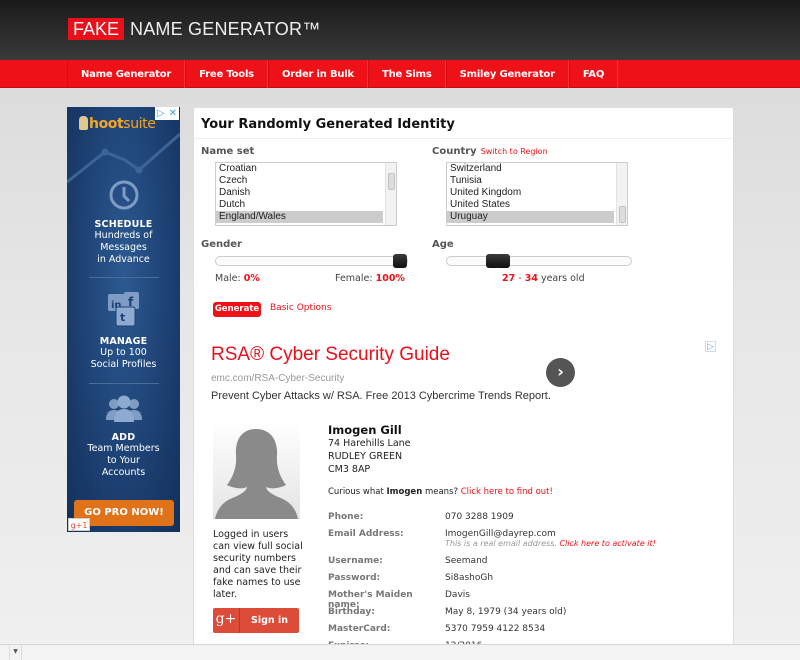 This screenshot has height=660, width=800. Describe the element at coordinates (539, 261) in the screenshot. I see `age-slider` at that location.